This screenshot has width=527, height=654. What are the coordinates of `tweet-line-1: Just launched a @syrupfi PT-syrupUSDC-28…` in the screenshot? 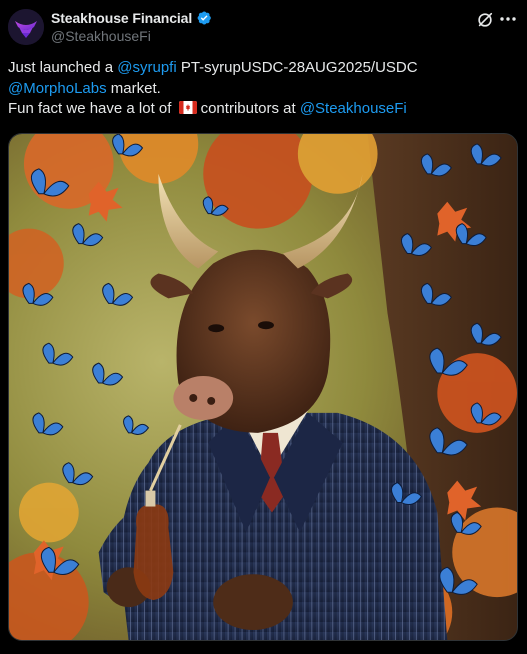 It's located at (260, 68).